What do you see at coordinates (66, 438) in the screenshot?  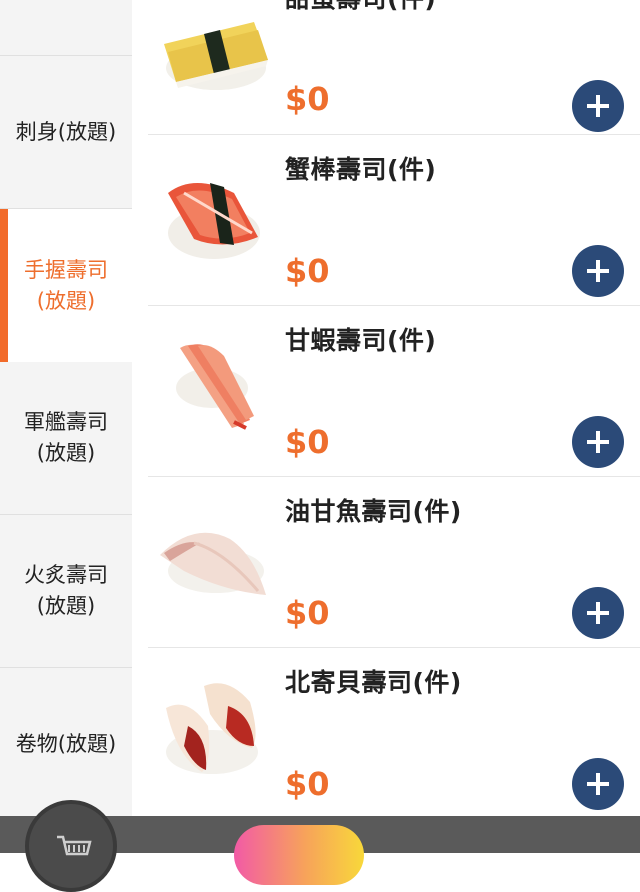 I see `sidebar-item-gunkan: 軍艦壽司 (放題)` at bounding box center [66, 438].